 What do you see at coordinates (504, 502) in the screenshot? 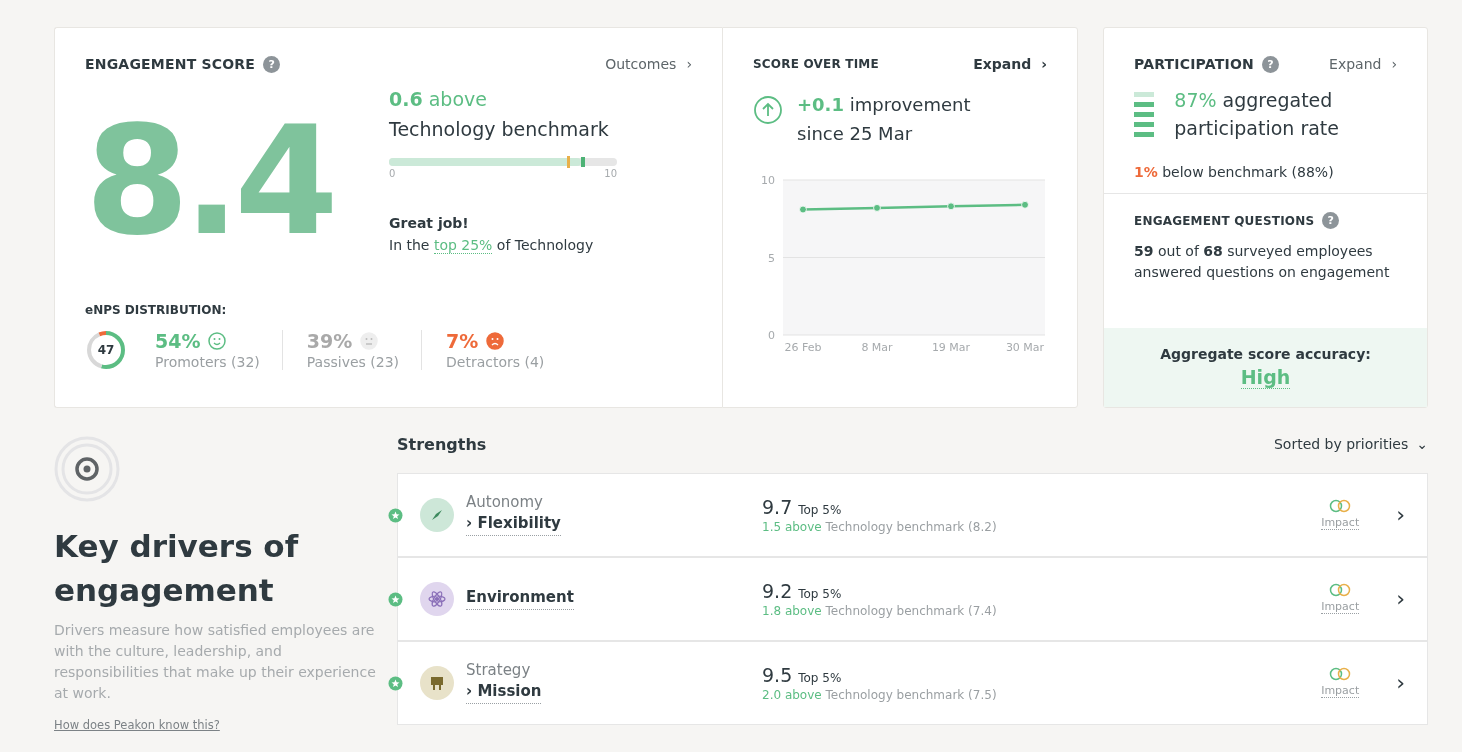
I see `driver-category: Autonomy` at bounding box center [504, 502].